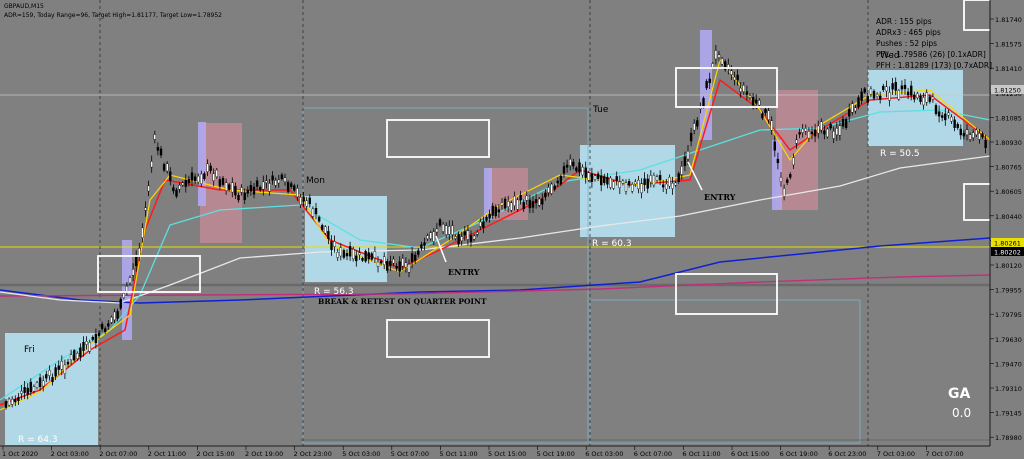  I want to click on stat-adrx3: ADRx3 : 465 pips, so click(908, 32).